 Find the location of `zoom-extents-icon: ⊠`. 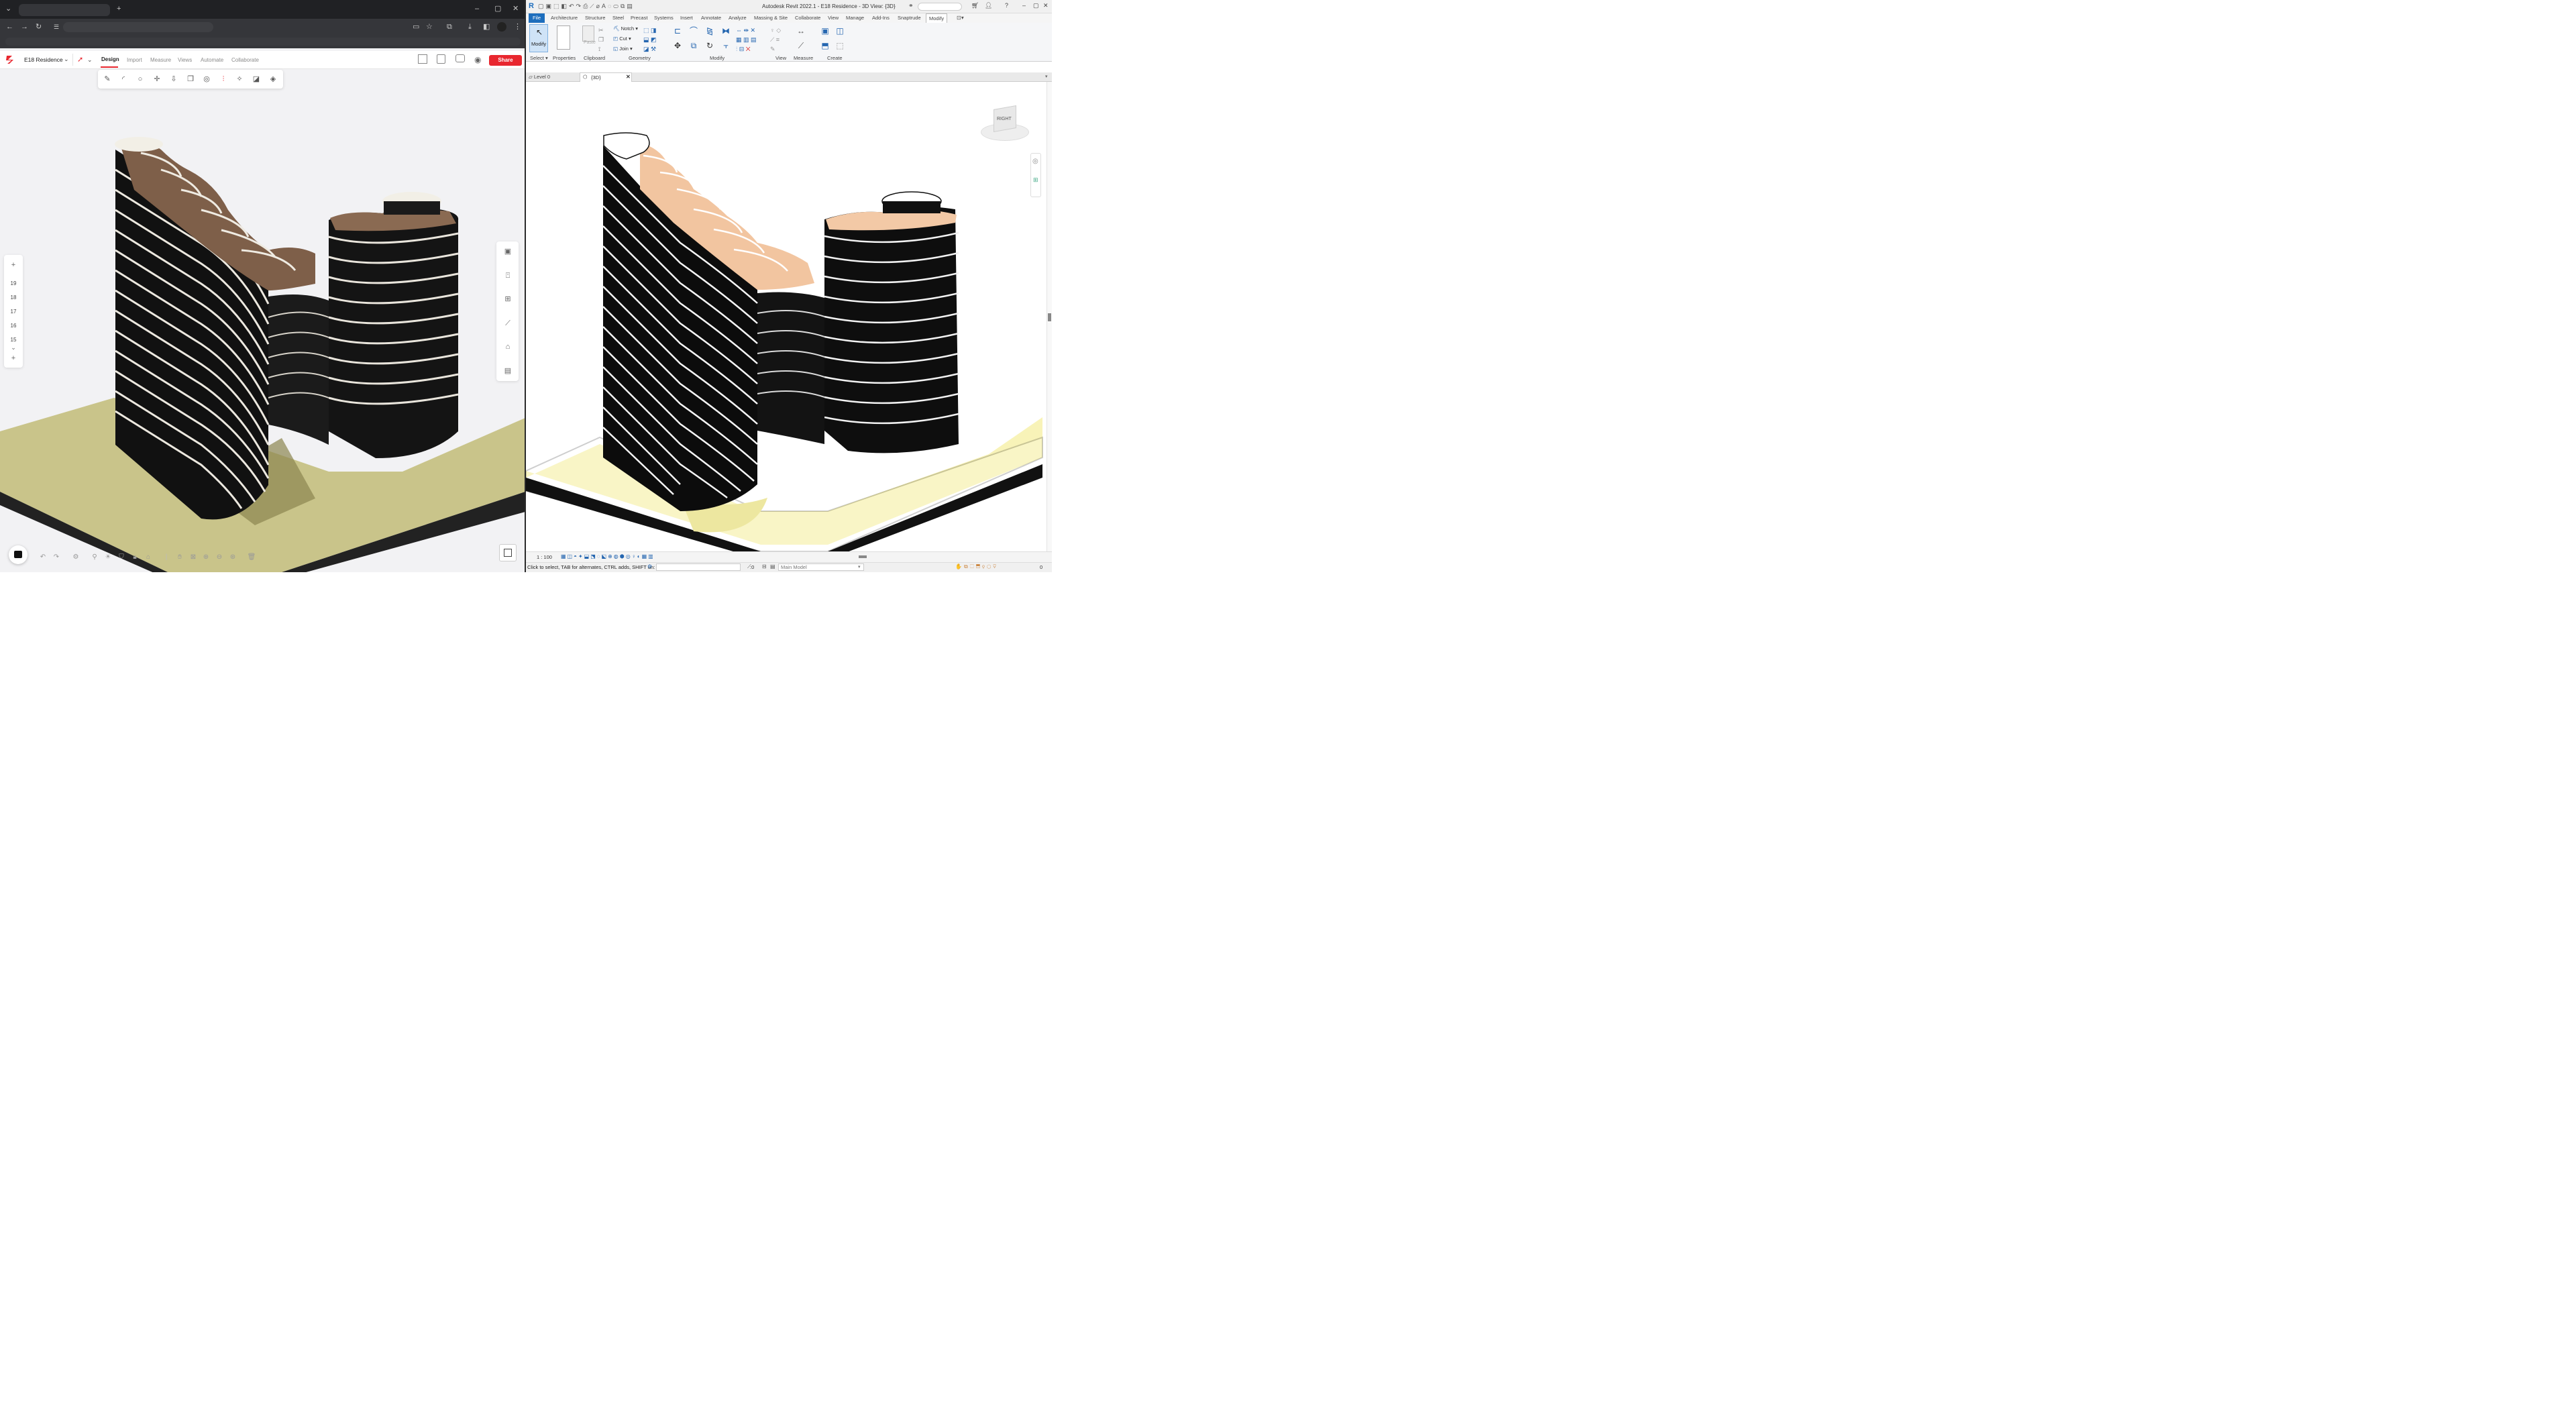

zoom-extents-icon: ⊠ is located at coordinates (193, 557).